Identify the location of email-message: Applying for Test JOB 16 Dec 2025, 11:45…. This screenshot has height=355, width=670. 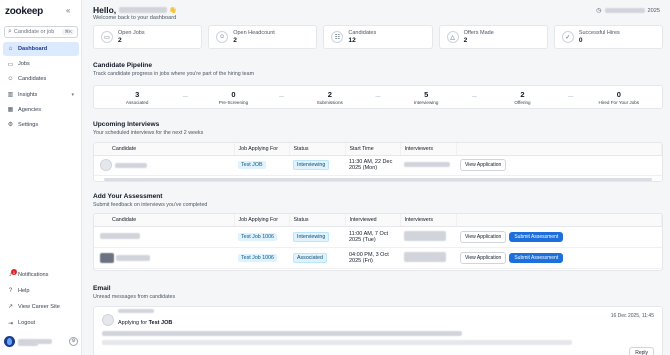
(378, 330).